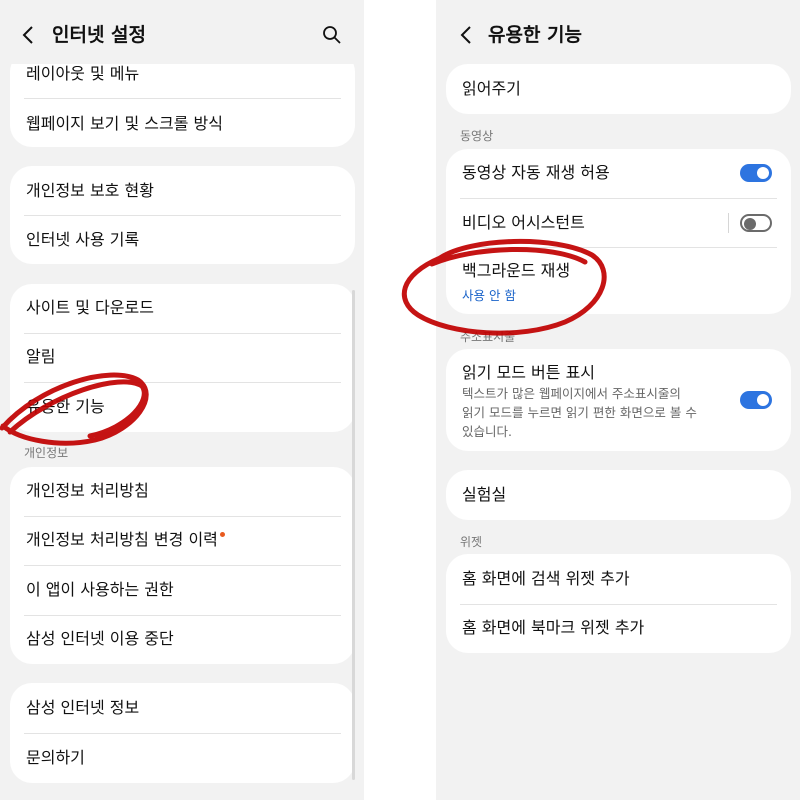 The height and width of the screenshot is (800, 800). What do you see at coordinates (579, 412) in the screenshot?
I see `reader-mode-desc-line-2: 읽기 모드를 누르면 읽기 편한 화면으로 볼 수` at bounding box center [579, 412].